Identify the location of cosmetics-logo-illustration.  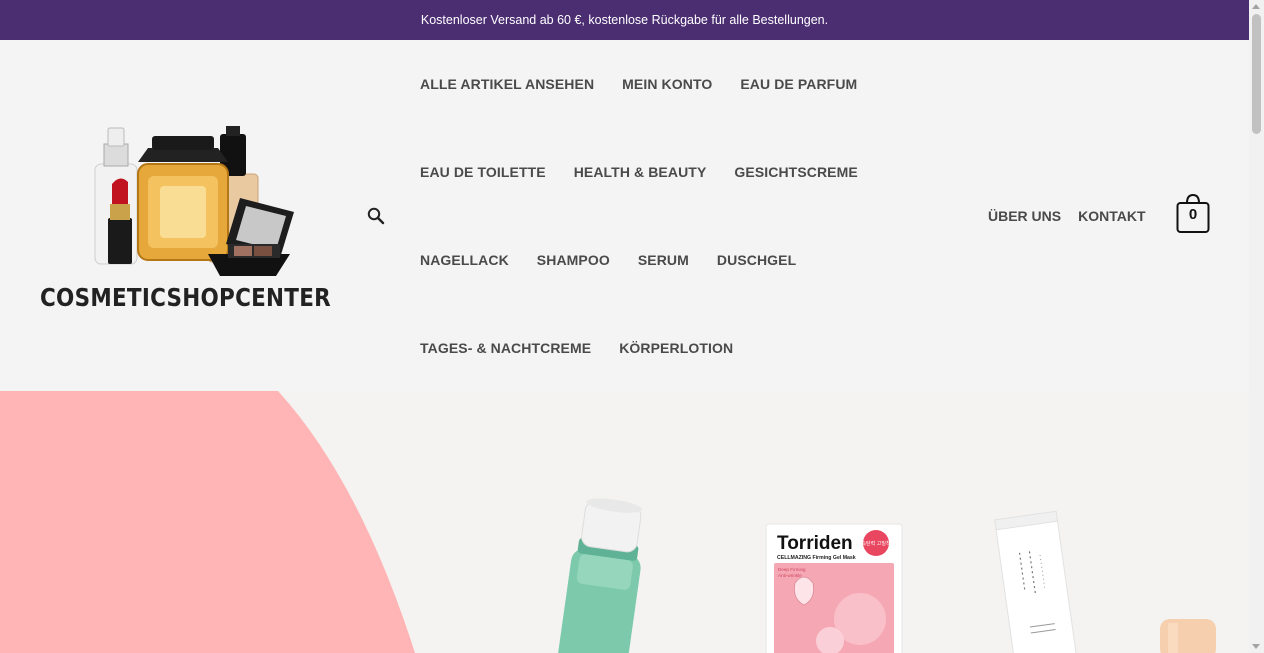
(194, 201).